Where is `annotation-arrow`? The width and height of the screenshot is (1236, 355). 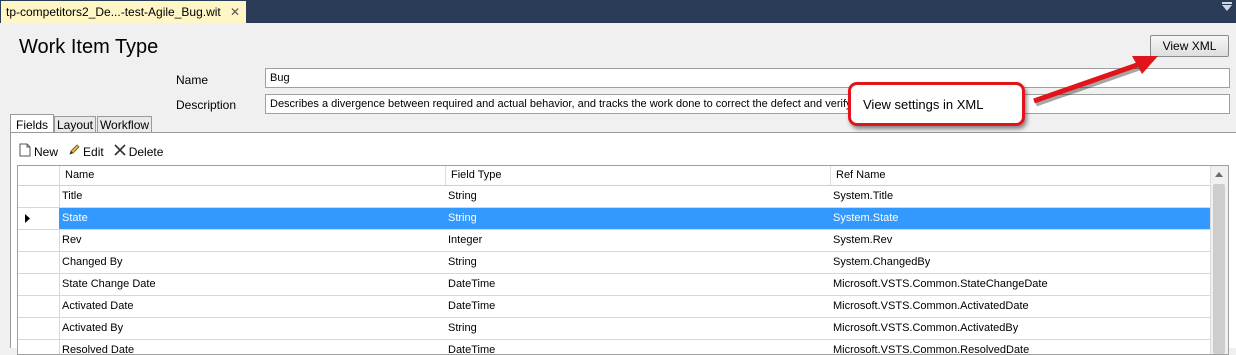
annotation-arrow is located at coordinates (1095, 81).